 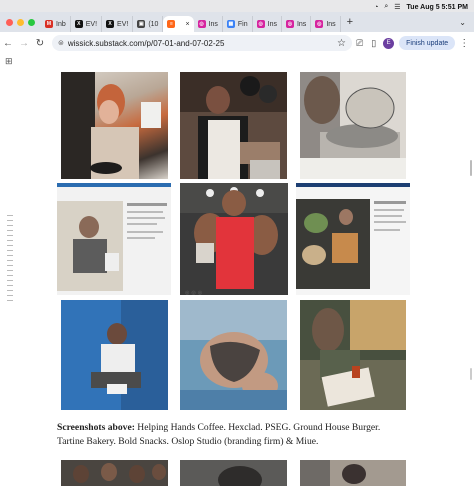 What do you see at coordinates (61, 24) in the screenshot?
I see `tab-label: Inb` at bounding box center [61, 24].